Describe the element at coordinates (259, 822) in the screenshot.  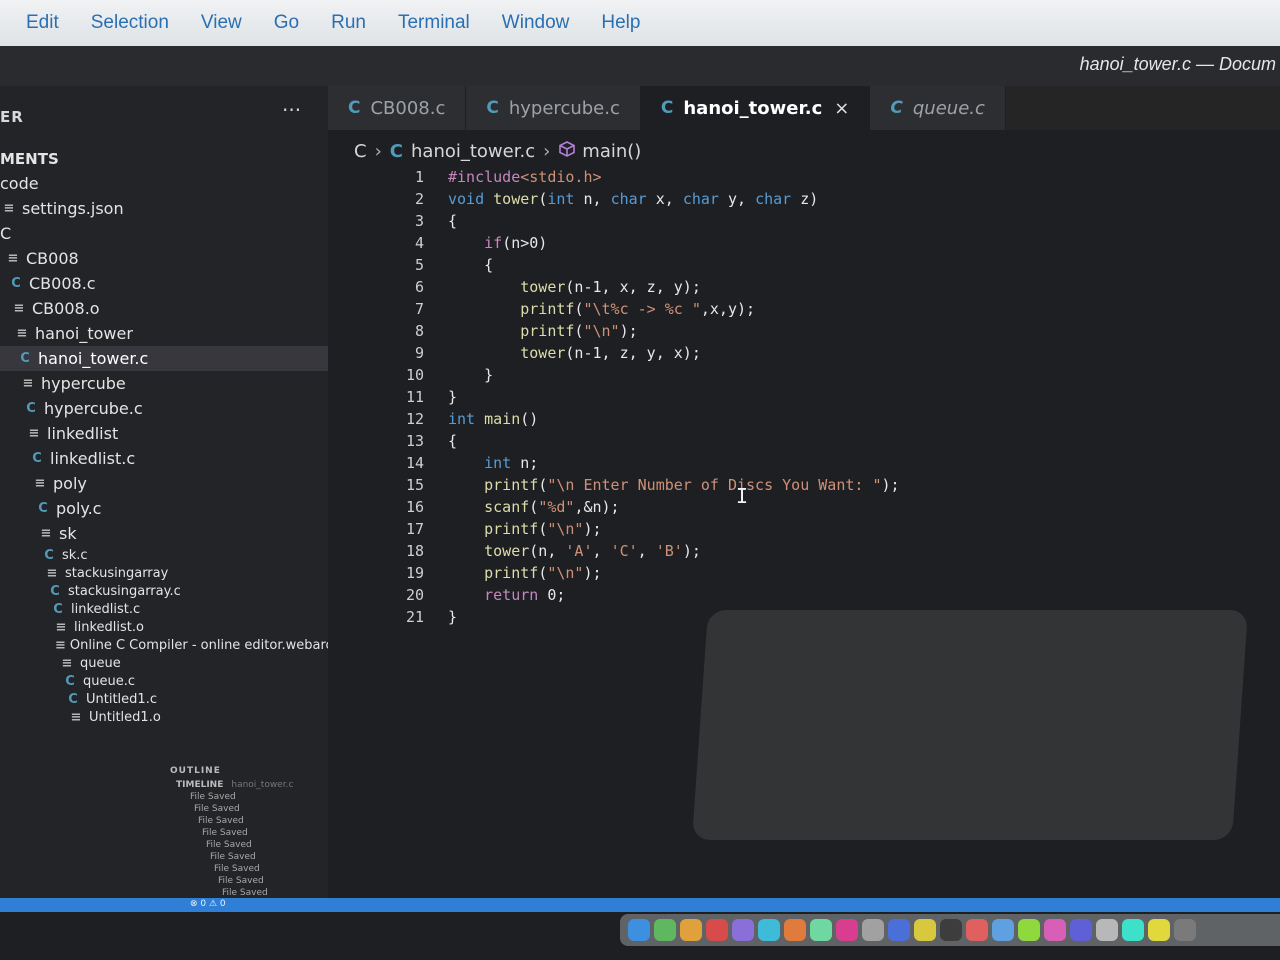
I see `timeline-entry: File Saved47 secs` at that location.